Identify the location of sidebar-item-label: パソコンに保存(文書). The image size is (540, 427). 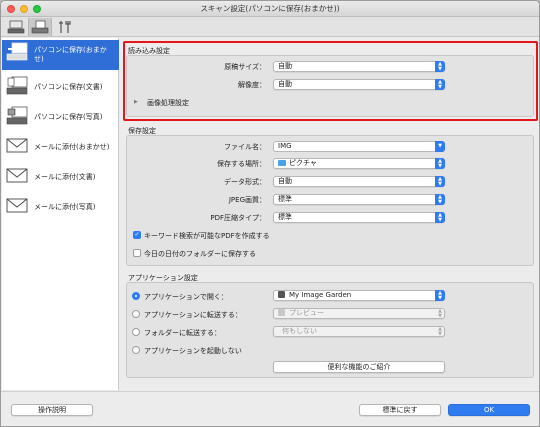
(68, 86).